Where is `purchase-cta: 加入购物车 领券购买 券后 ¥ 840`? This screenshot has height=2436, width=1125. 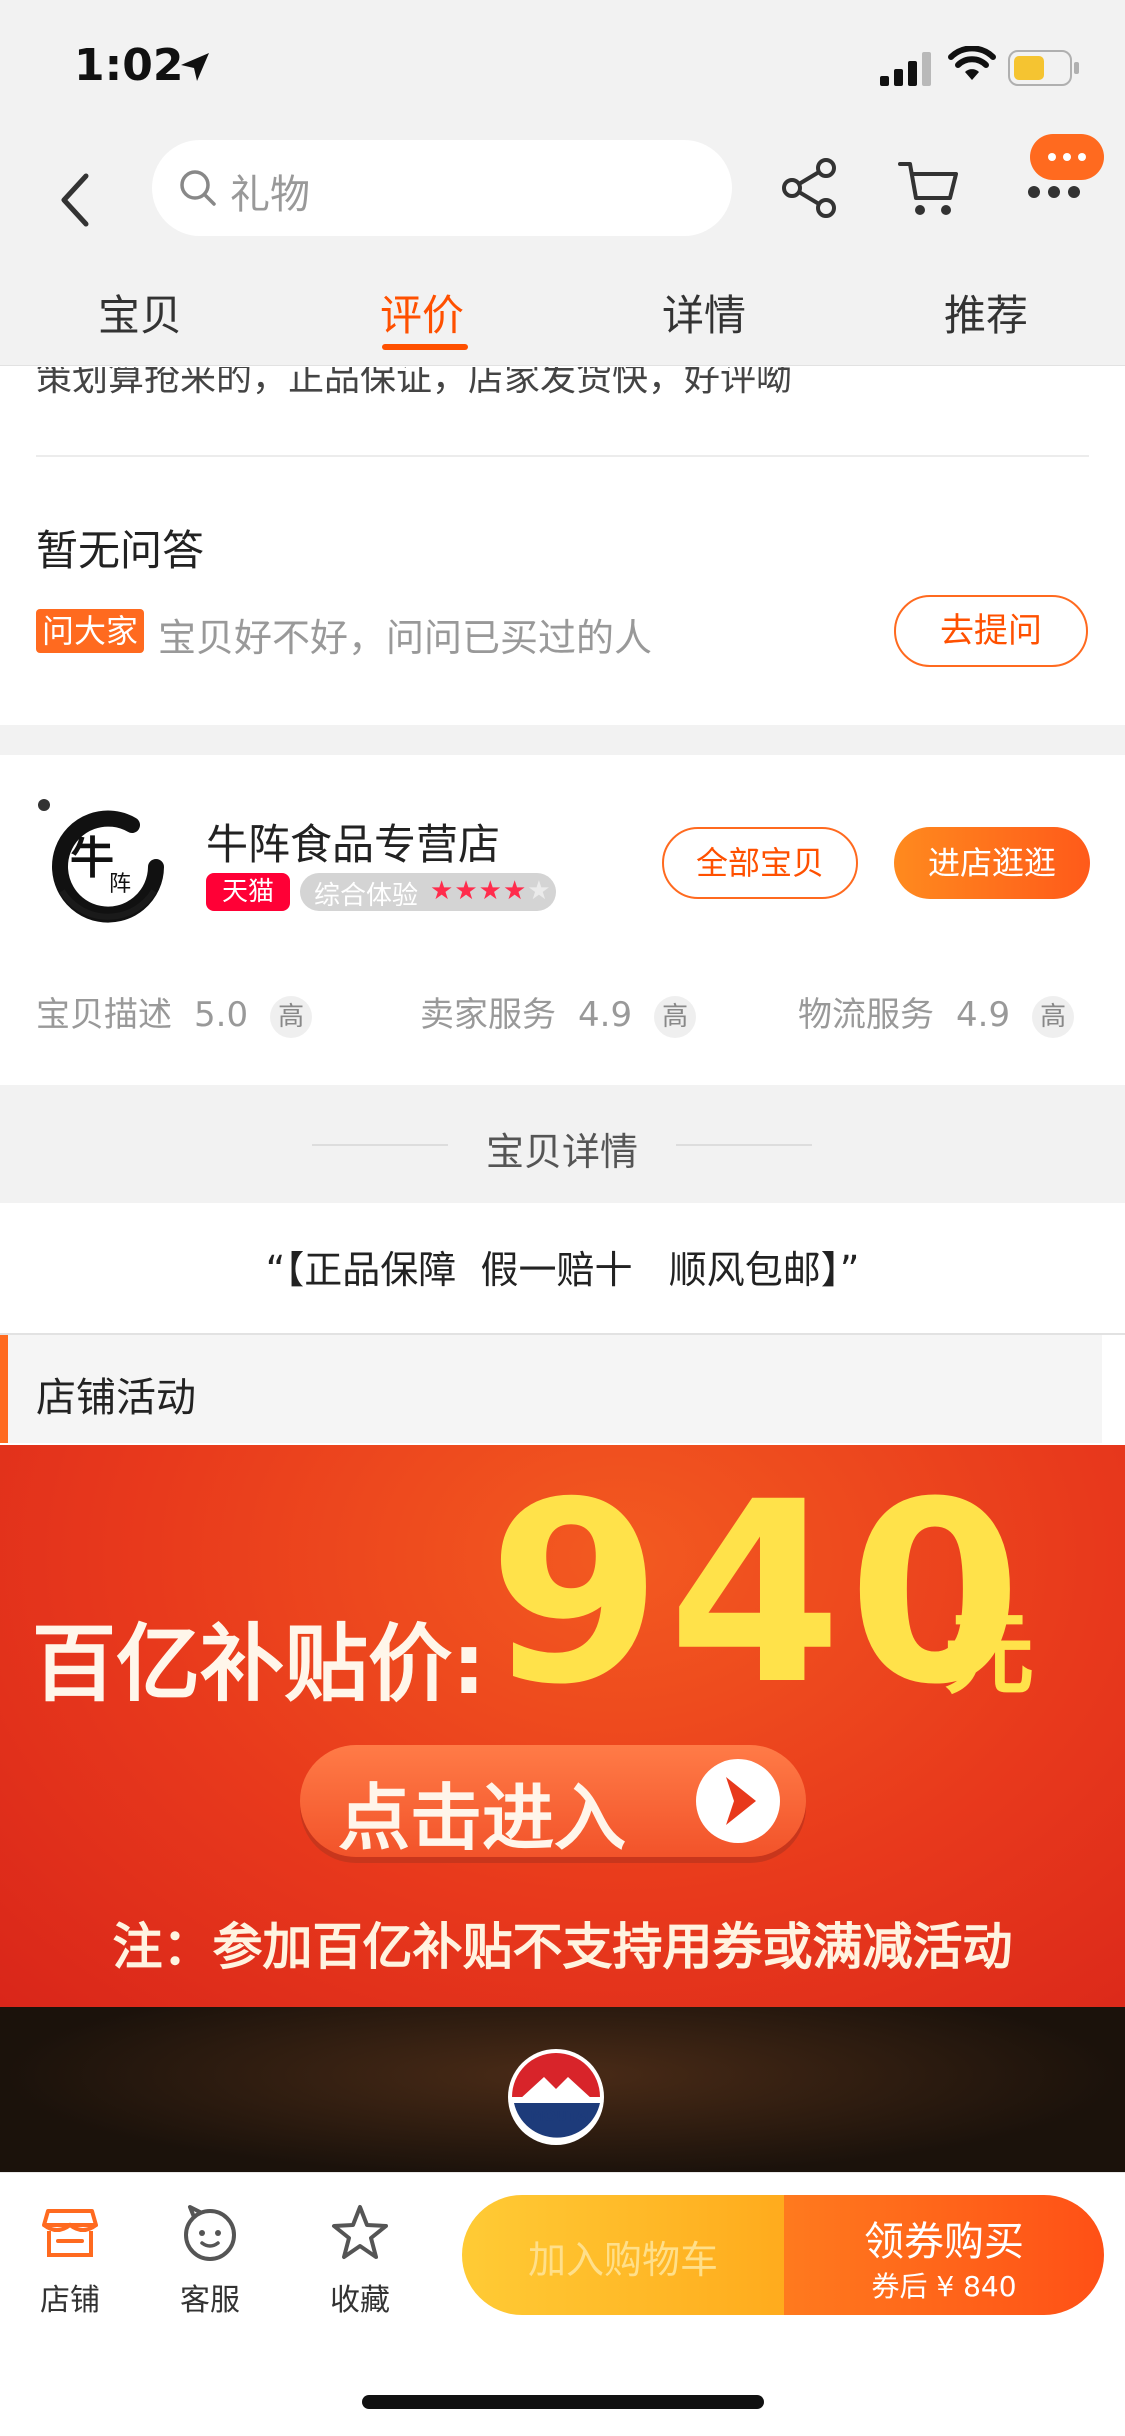
purchase-cta: 加入购物车 领券购买 券后 ¥ 840 is located at coordinates (783, 2255).